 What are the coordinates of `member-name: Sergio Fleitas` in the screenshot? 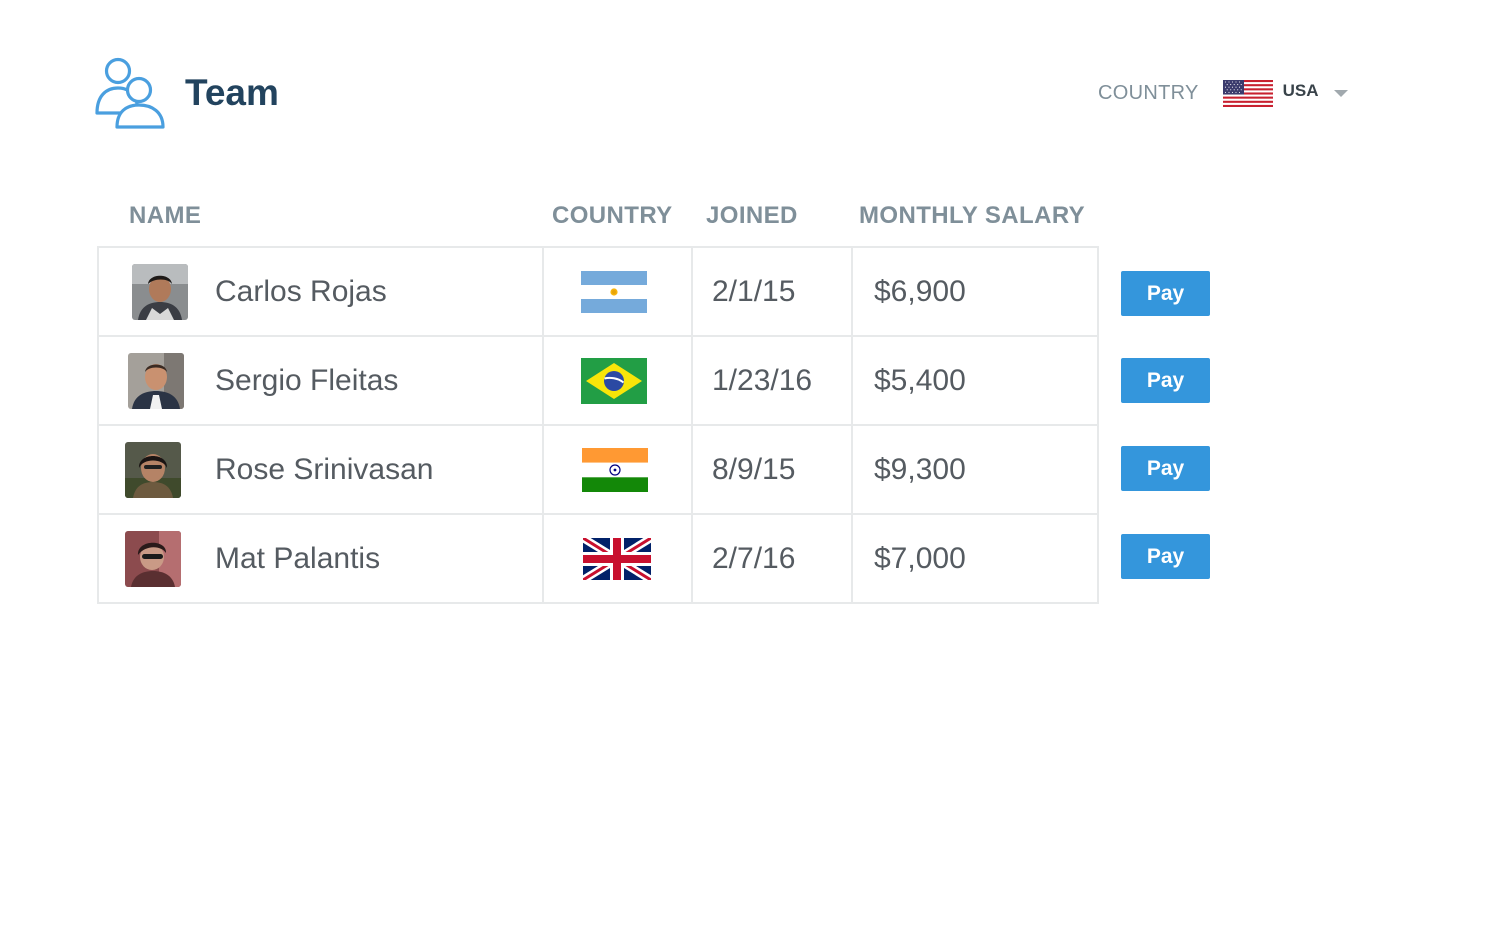 It's located at (307, 380).